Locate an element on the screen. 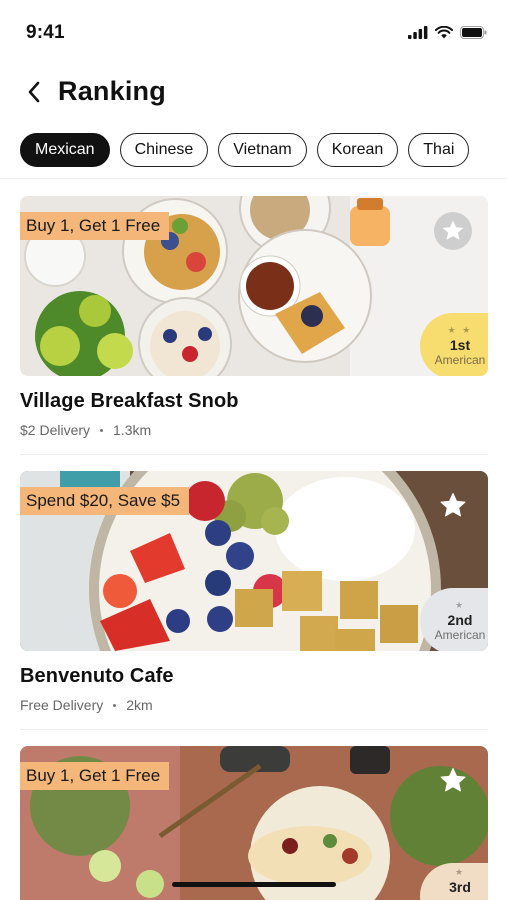 This screenshot has height=900, width=507. rank-number: 3rd is located at coordinates (460, 887).